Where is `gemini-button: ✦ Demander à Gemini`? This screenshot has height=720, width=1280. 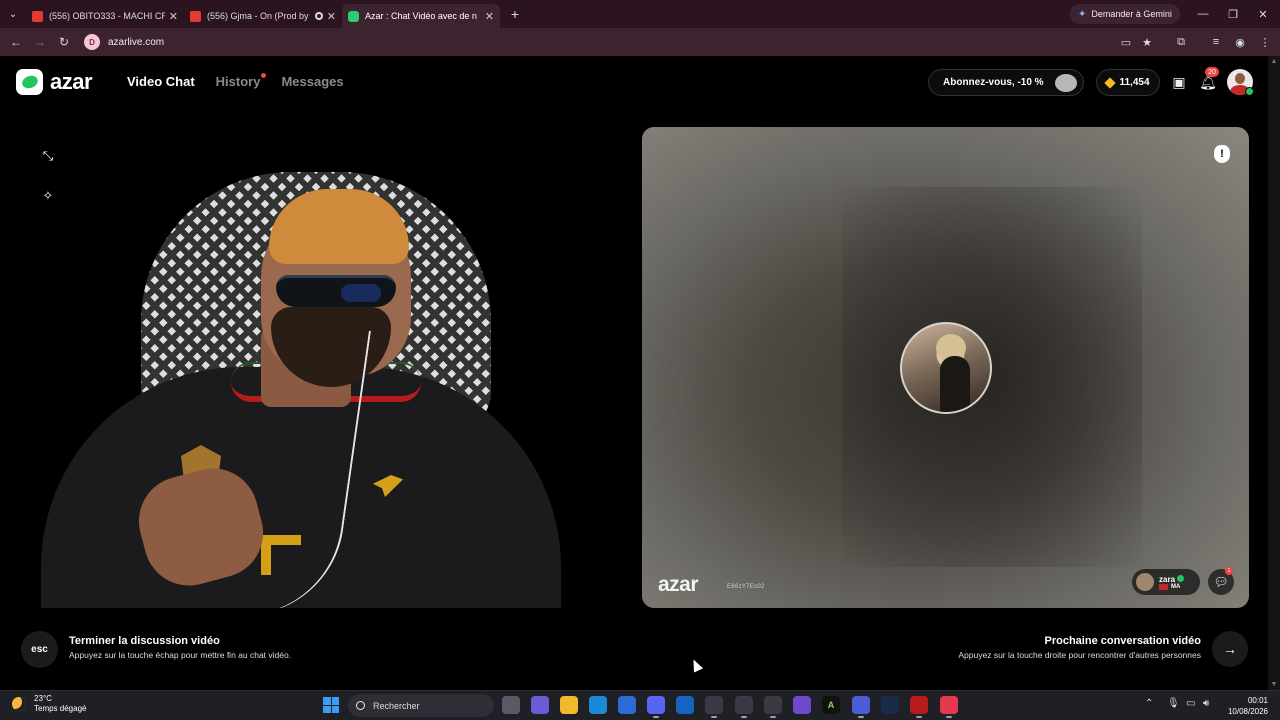
gemini-button: ✦ Demander à Gemini is located at coordinates (1125, 14).